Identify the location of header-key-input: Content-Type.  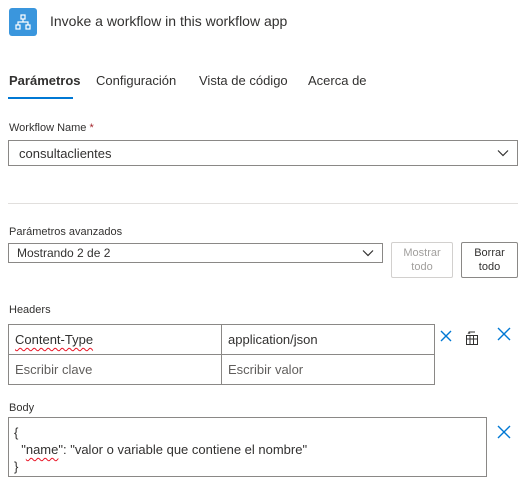
(115, 339).